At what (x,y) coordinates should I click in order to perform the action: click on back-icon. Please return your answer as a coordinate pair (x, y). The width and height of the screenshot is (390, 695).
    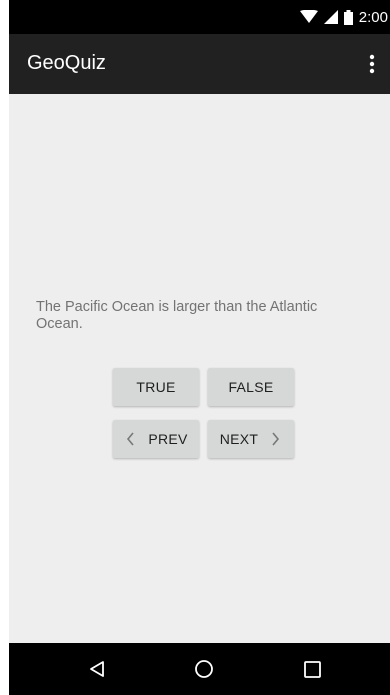
    Looking at the image, I should click on (97, 669).